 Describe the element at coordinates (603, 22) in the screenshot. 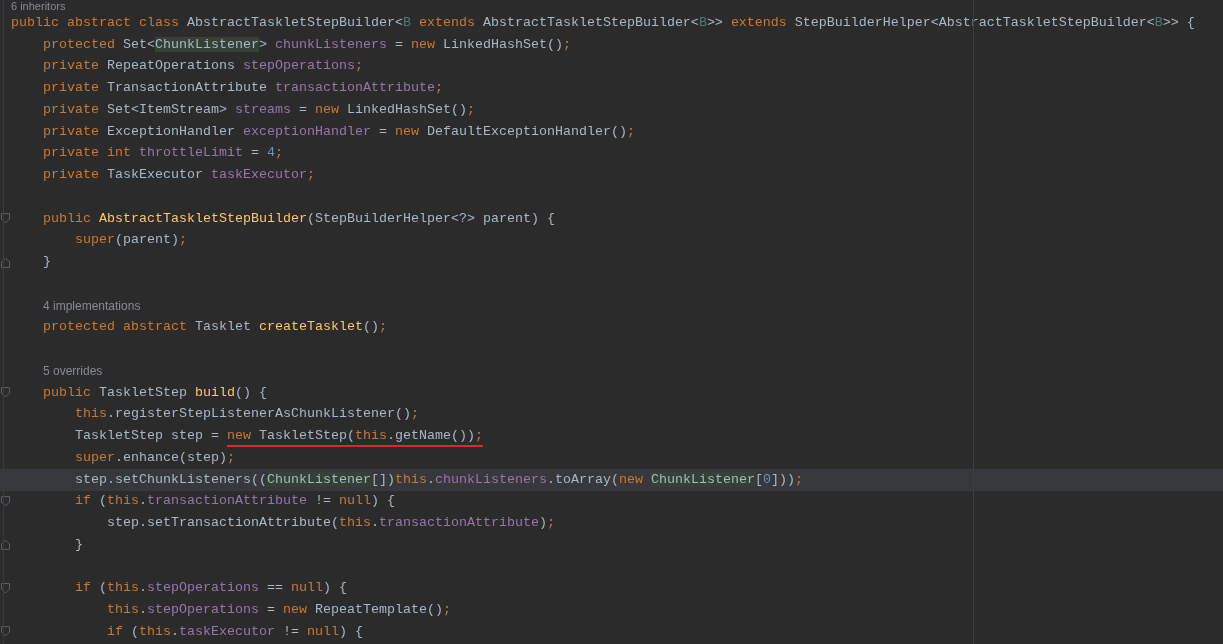

I see `code-line: public abstract class AbstractTaskletStepBuilder<B extends AbstractTaskletStepBuilder<B>> extends StepBuilderHelper<AbstractTaskletStepBuilder<B>> {` at that location.